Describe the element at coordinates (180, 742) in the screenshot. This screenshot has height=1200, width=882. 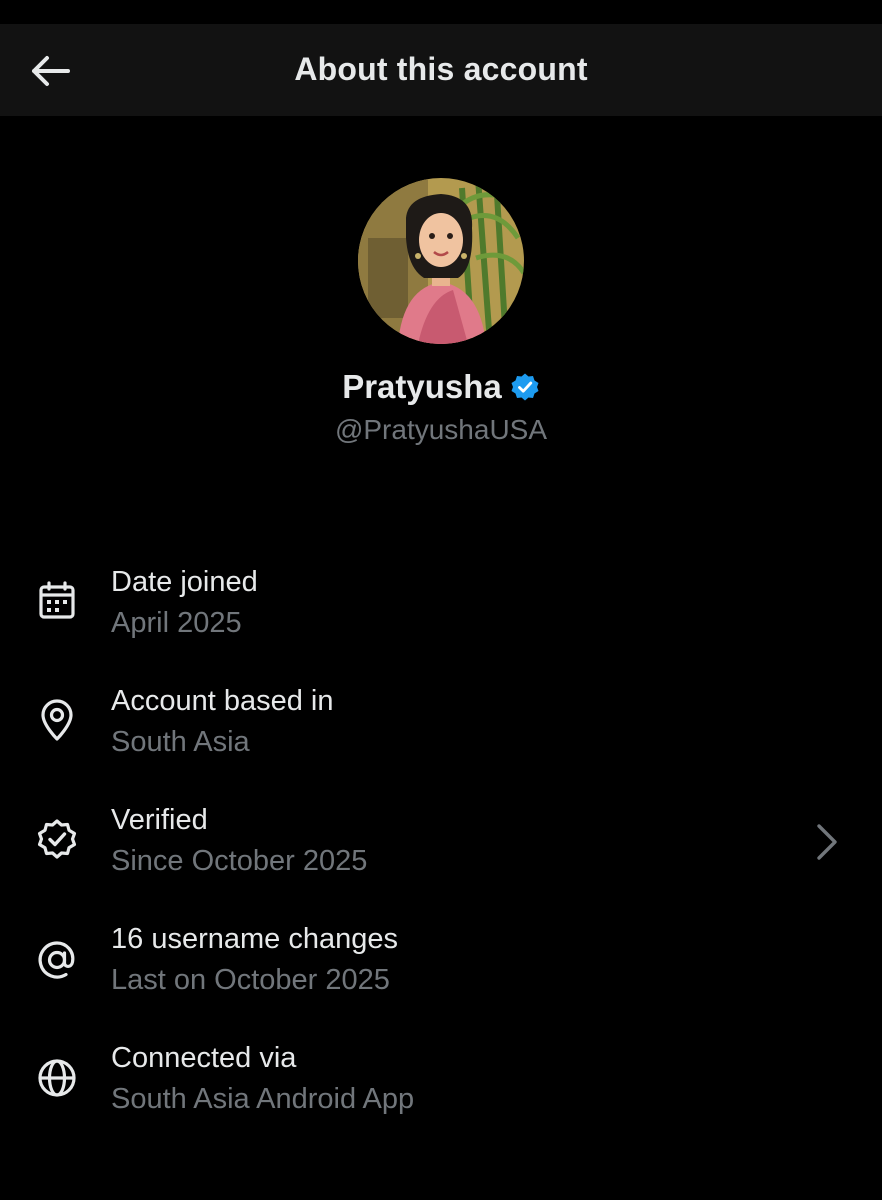
I see `detail-value: South Asia` at that location.